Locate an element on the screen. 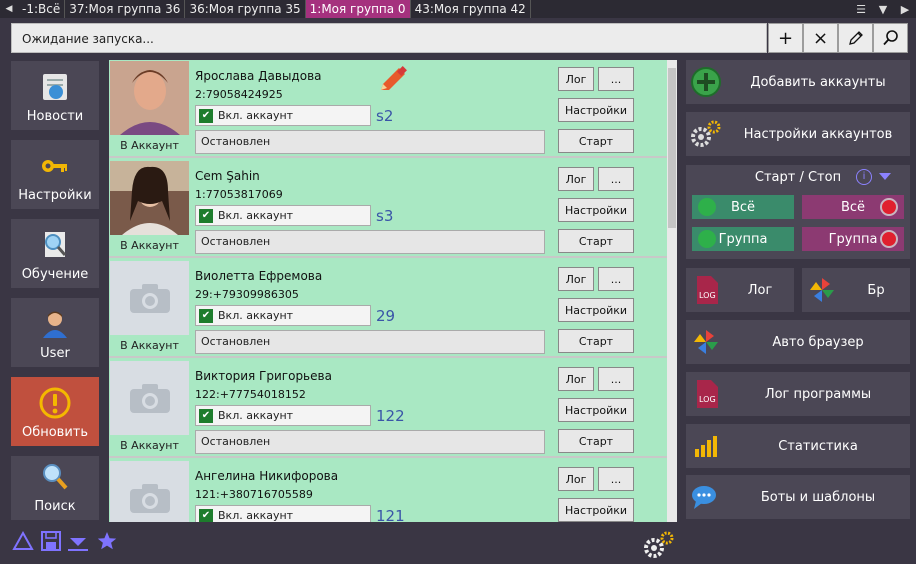 Image resolution: width=916 pixels, height=564 pixels. statistics-button: Статистика is located at coordinates (798, 446).